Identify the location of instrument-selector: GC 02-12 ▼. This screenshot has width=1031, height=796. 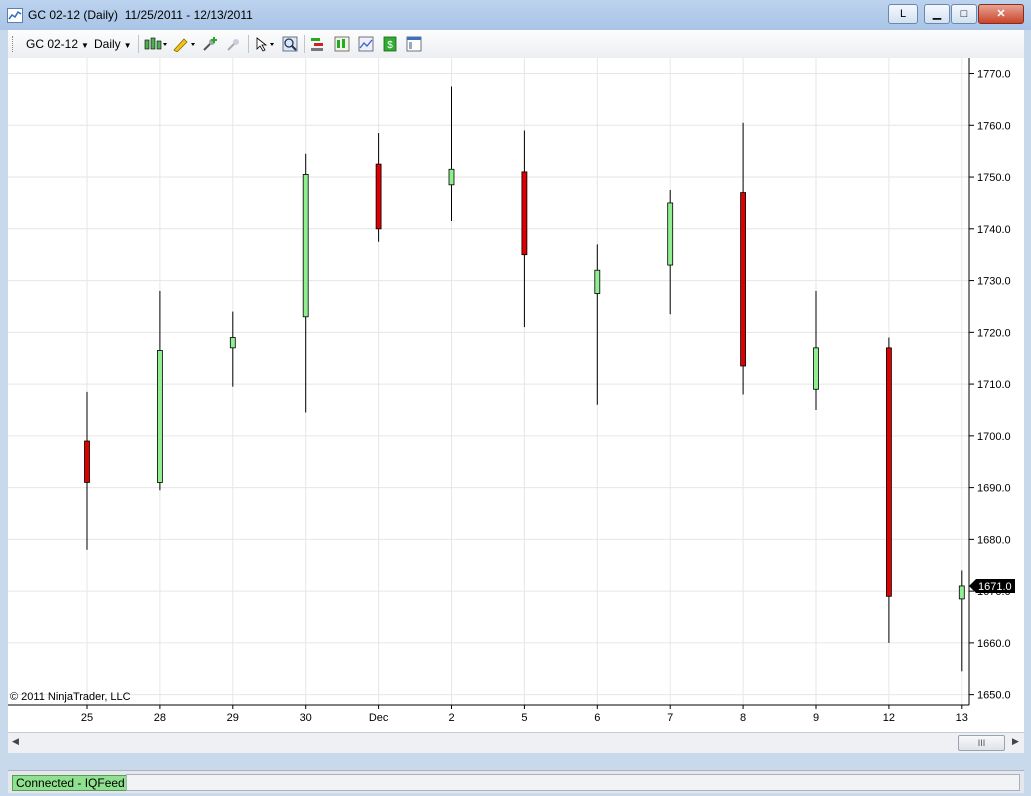
(57, 44).